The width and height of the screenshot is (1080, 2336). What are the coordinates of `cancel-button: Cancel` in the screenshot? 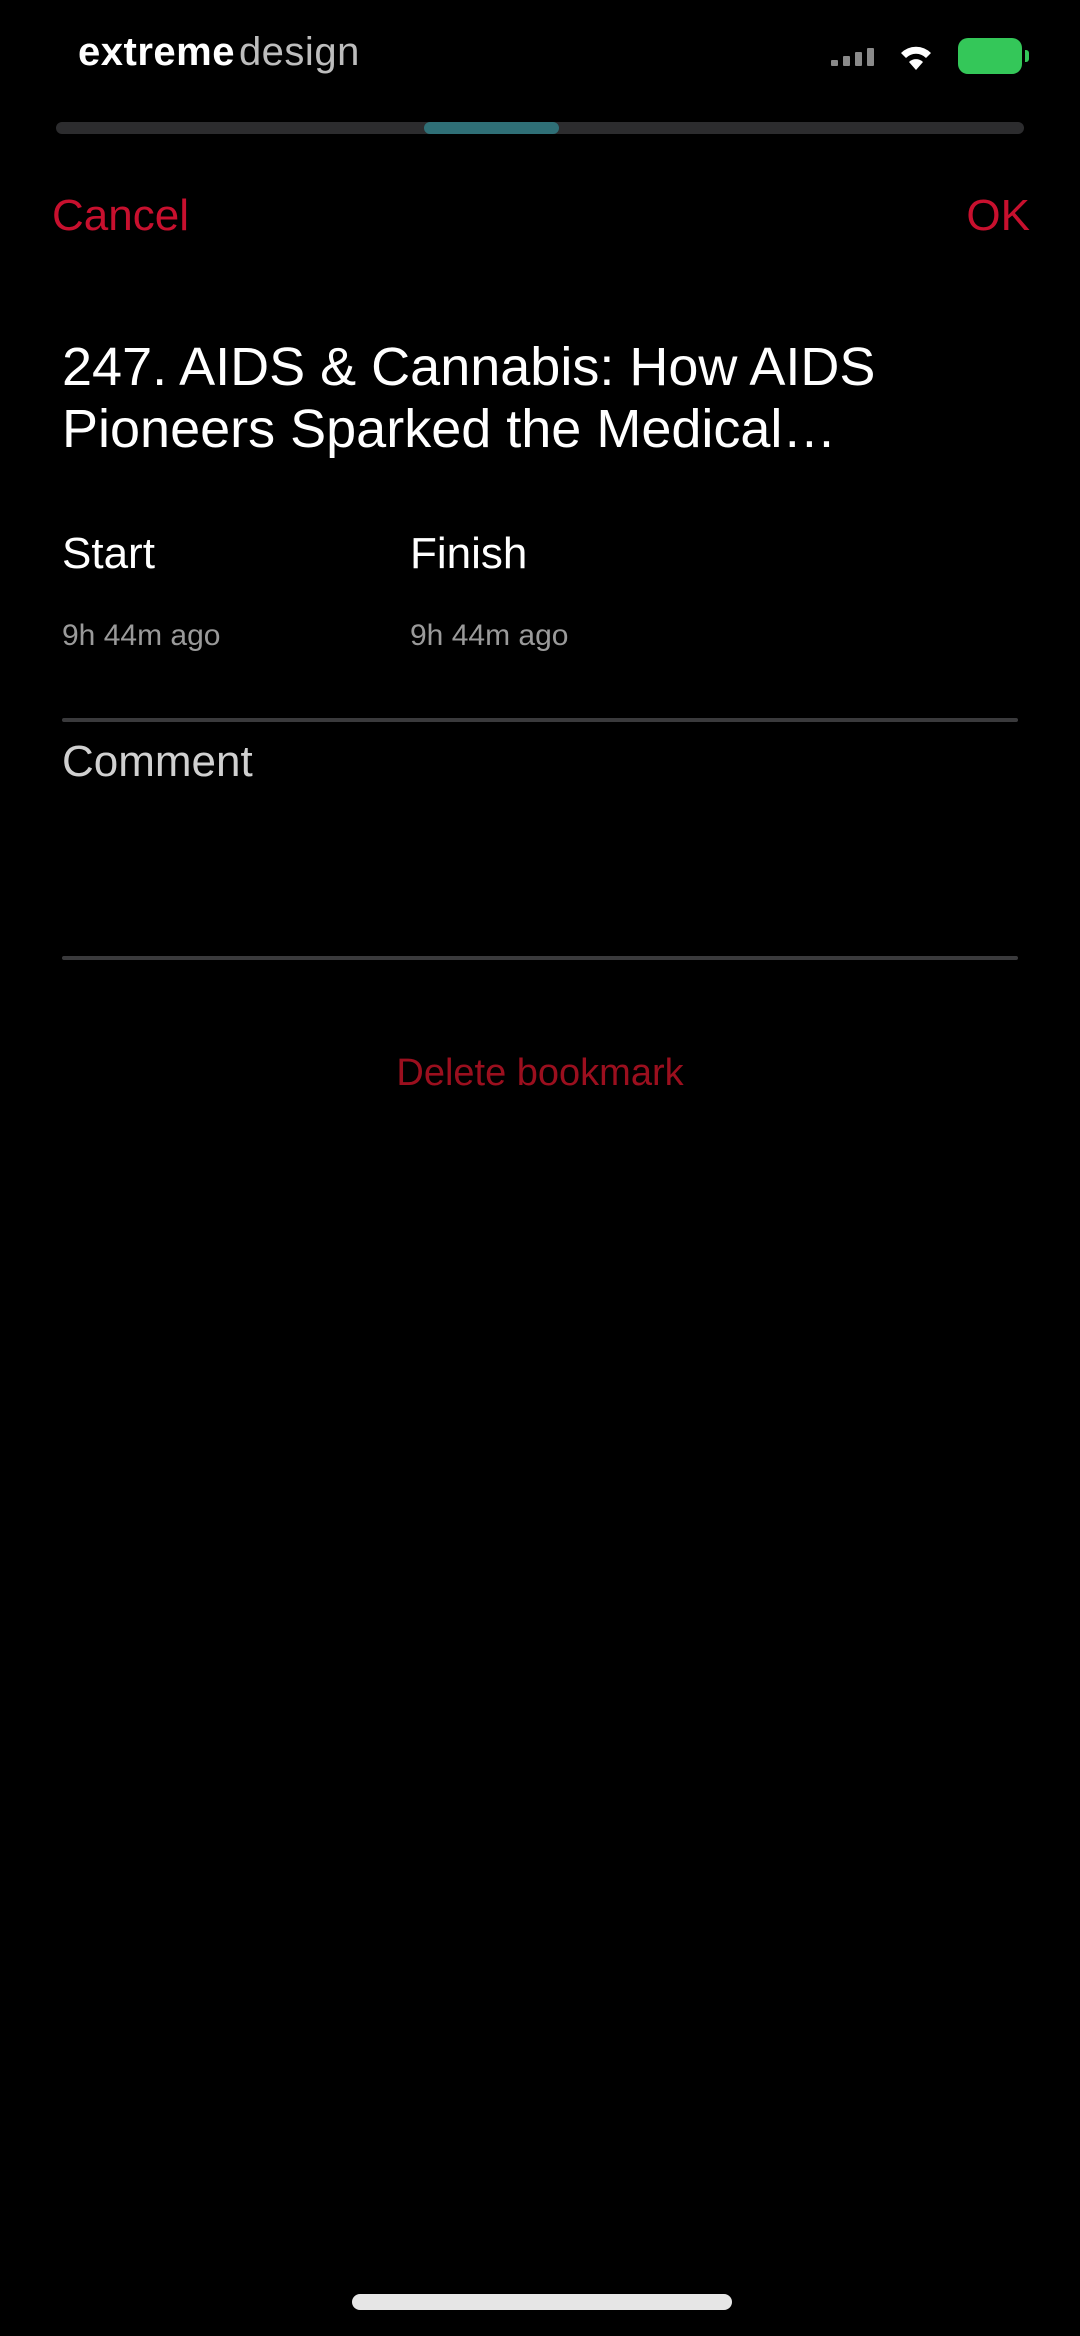 It's located at (120, 216).